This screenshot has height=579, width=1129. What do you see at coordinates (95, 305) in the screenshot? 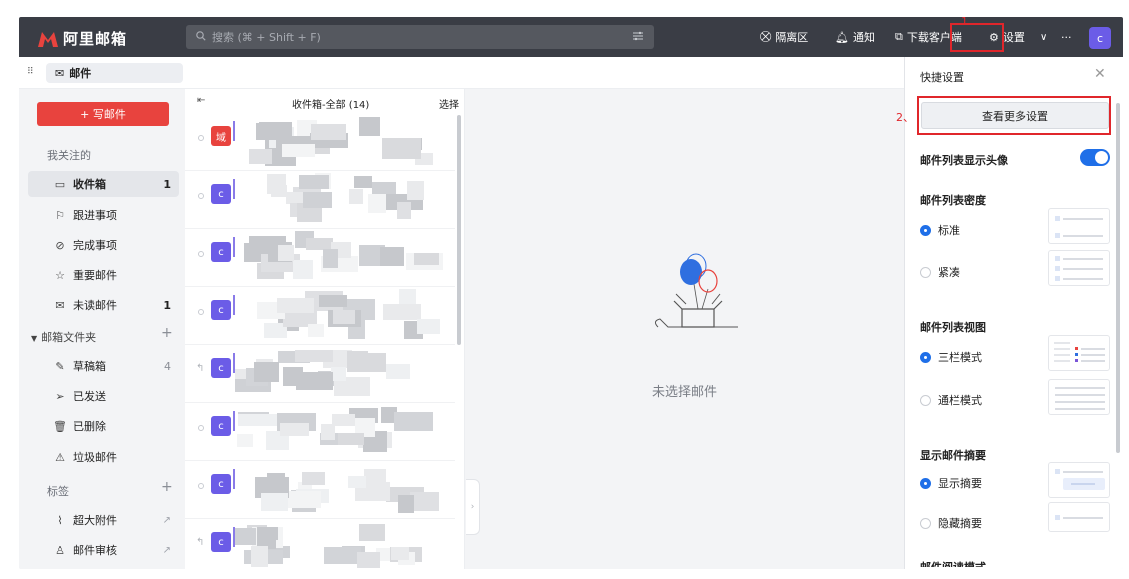
I see `sidebar-item-label: 未读邮件` at bounding box center [95, 305].